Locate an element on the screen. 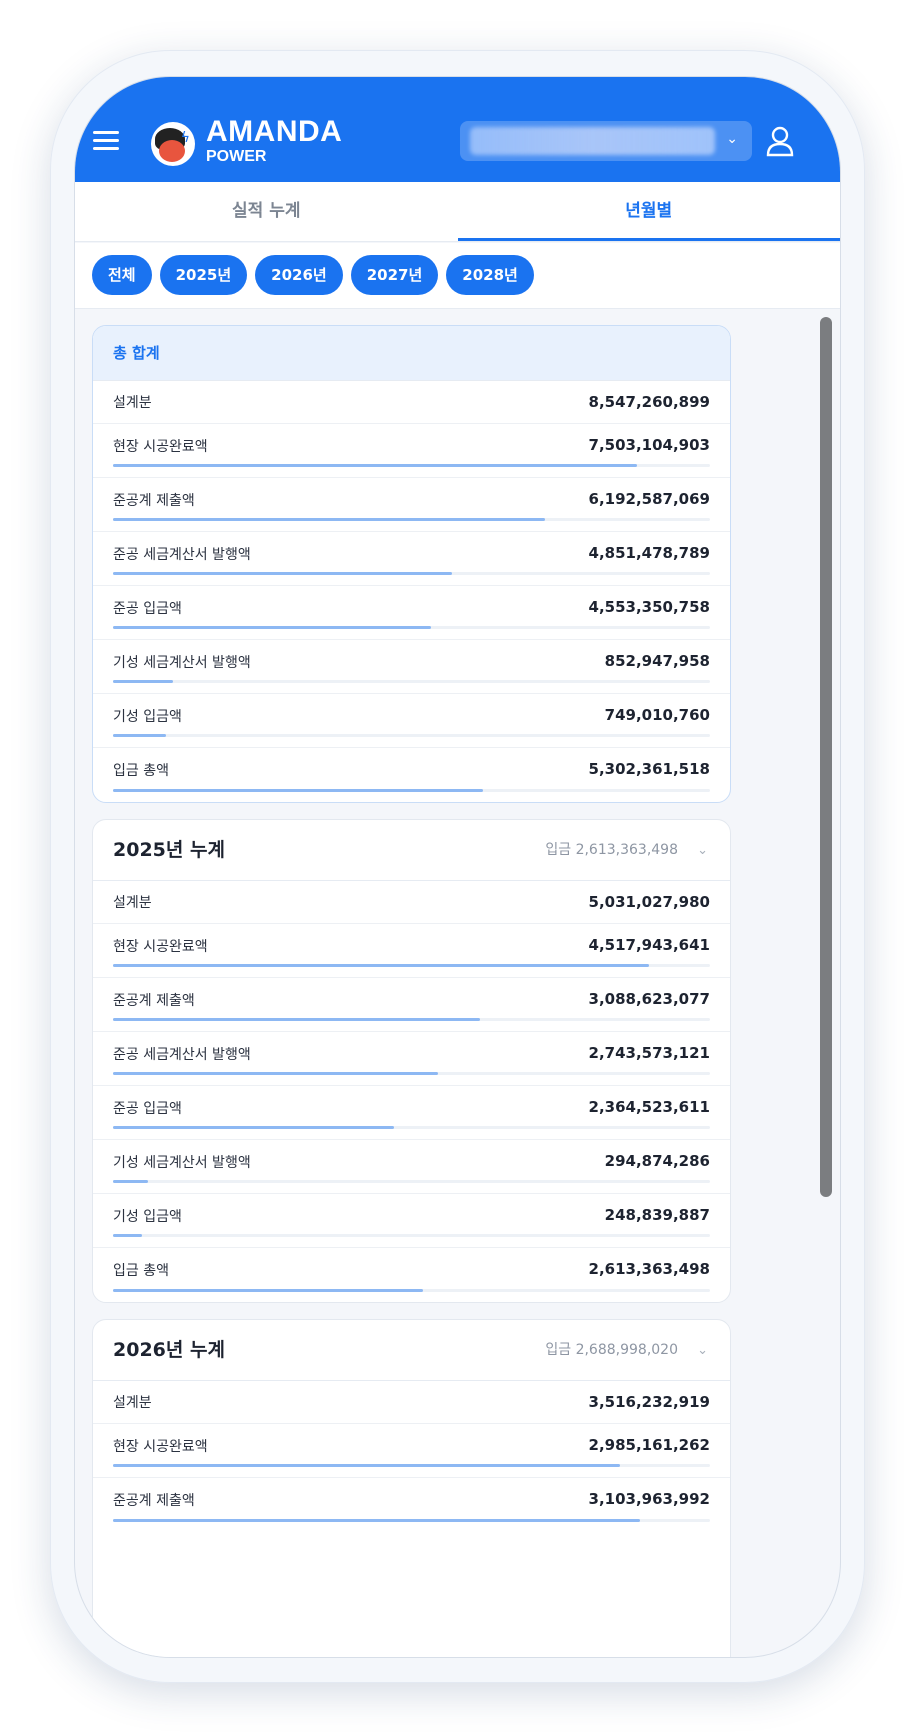 The image size is (915, 1733). total-card-title: 총 합계 is located at coordinates (136, 353).